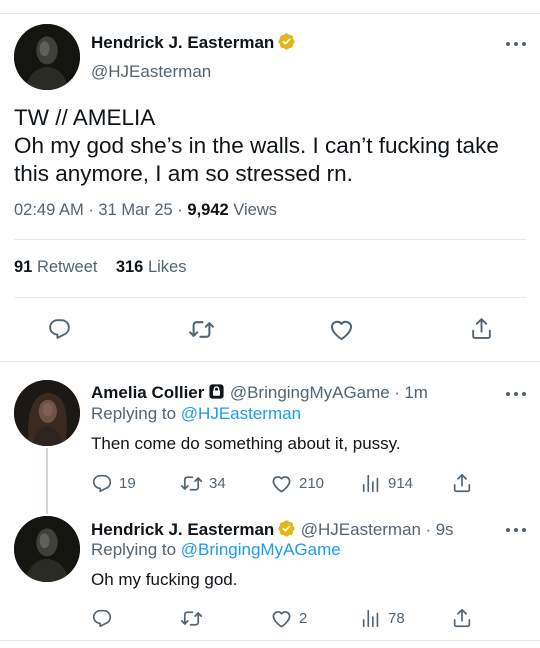  I want to click on tweet-meta: 02:49 AM · 31 Mar 25 · 9,942 Views, so click(145, 210).